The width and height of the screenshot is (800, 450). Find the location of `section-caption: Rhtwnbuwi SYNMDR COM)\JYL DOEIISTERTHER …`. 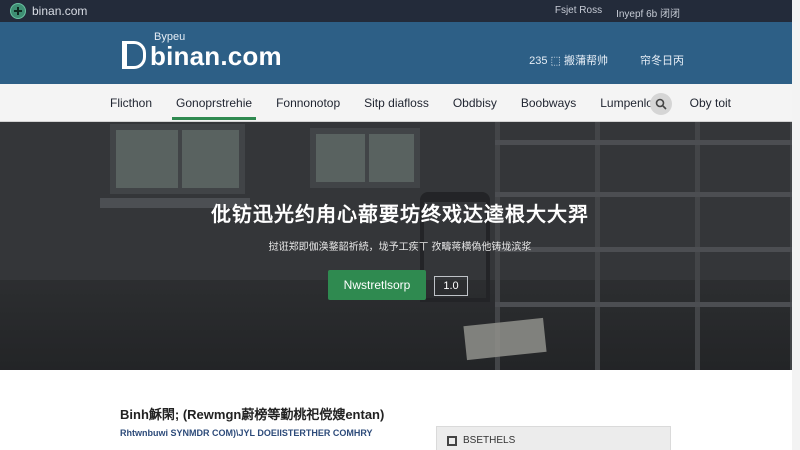

section-caption: Rhtwnbuwi SYNMDR COM)\JYL DOEIISTERTHER … is located at coordinates (246, 433).